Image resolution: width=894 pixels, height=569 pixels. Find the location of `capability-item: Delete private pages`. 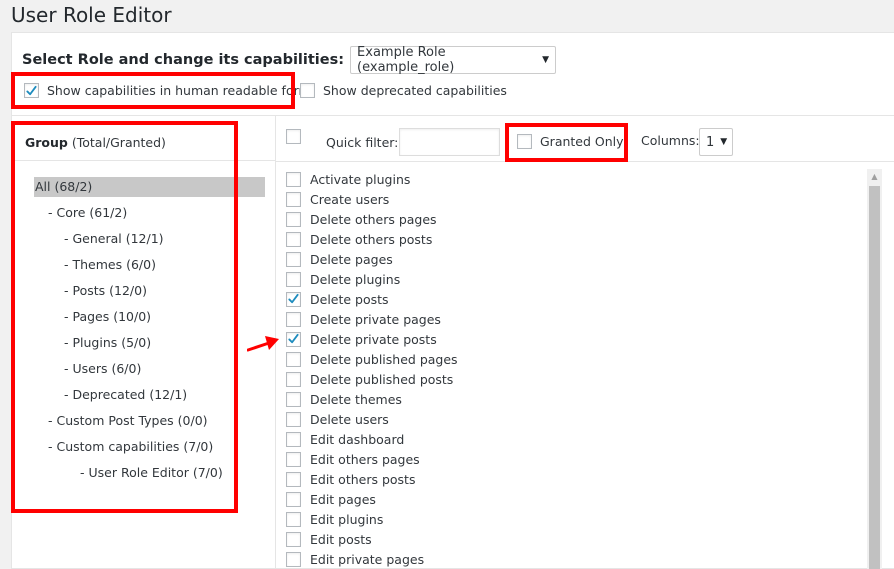

capability-item: Delete private pages is located at coordinates (566, 319).